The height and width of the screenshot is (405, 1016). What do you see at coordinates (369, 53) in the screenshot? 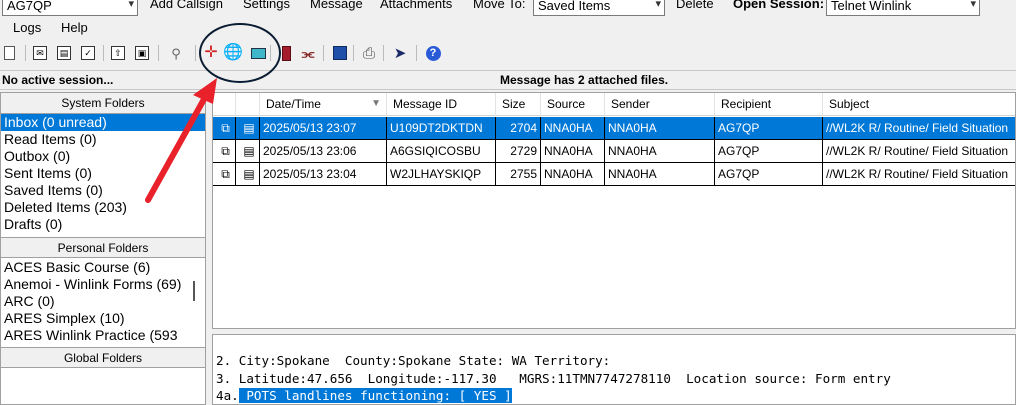
I see `print-icon: ⎙` at bounding box center [369, 53].